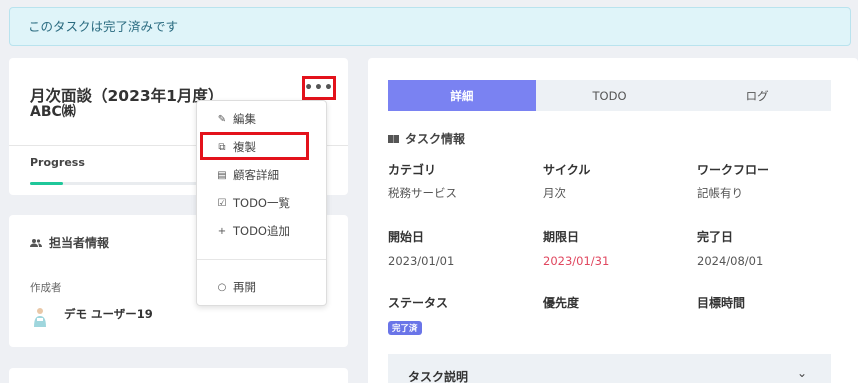  Describe the element at coordinates (222, 147) in the screenshot. I see `copy-icon: ⧉` at that location.